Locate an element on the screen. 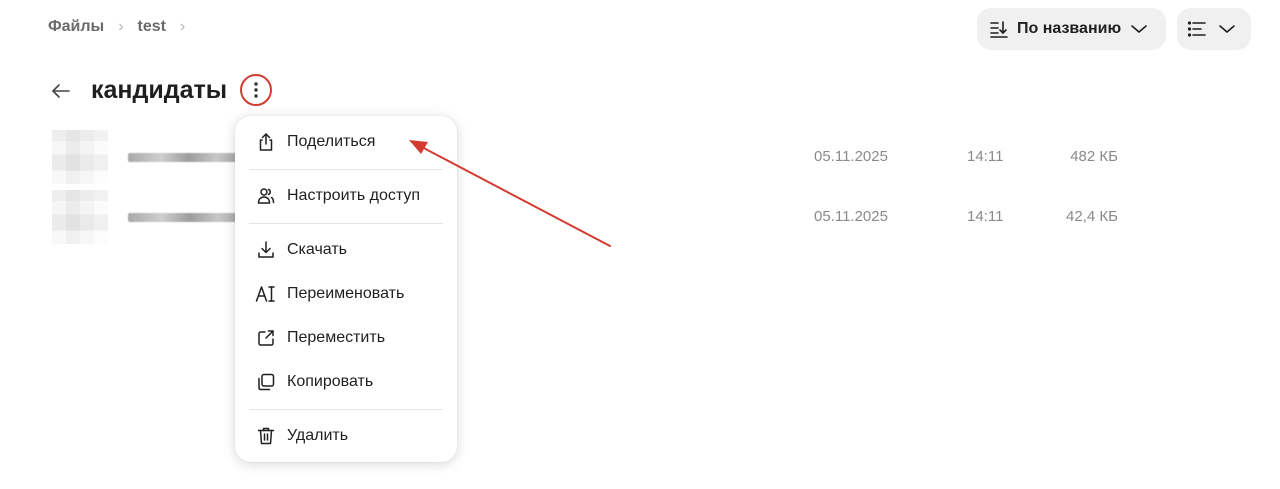  page-title: кандидаты is located at coordinates (159, 90).